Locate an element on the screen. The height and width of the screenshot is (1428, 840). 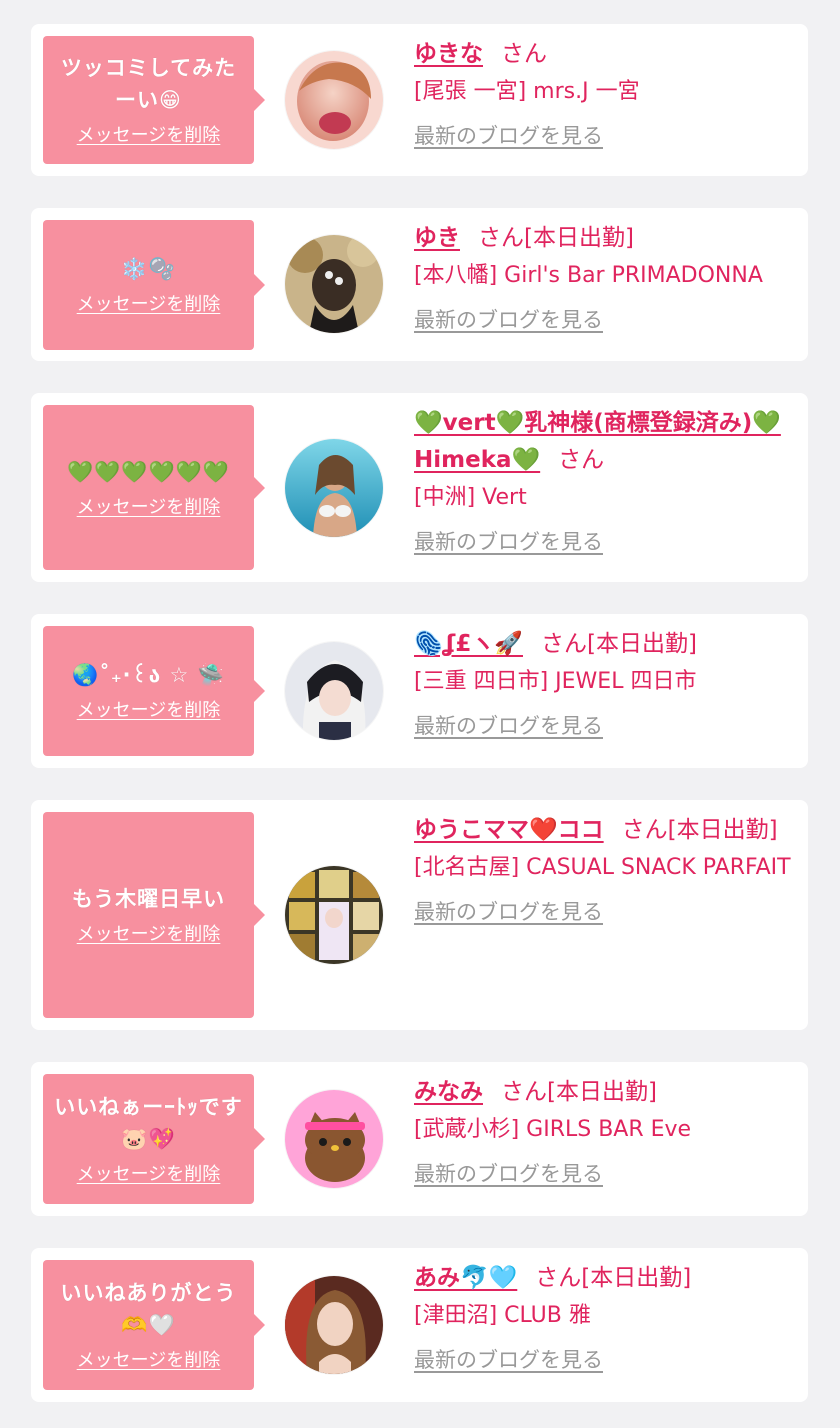
shop-info: [三重 四日市] JEWEL 四日市 is located at coordinates (555, 681).